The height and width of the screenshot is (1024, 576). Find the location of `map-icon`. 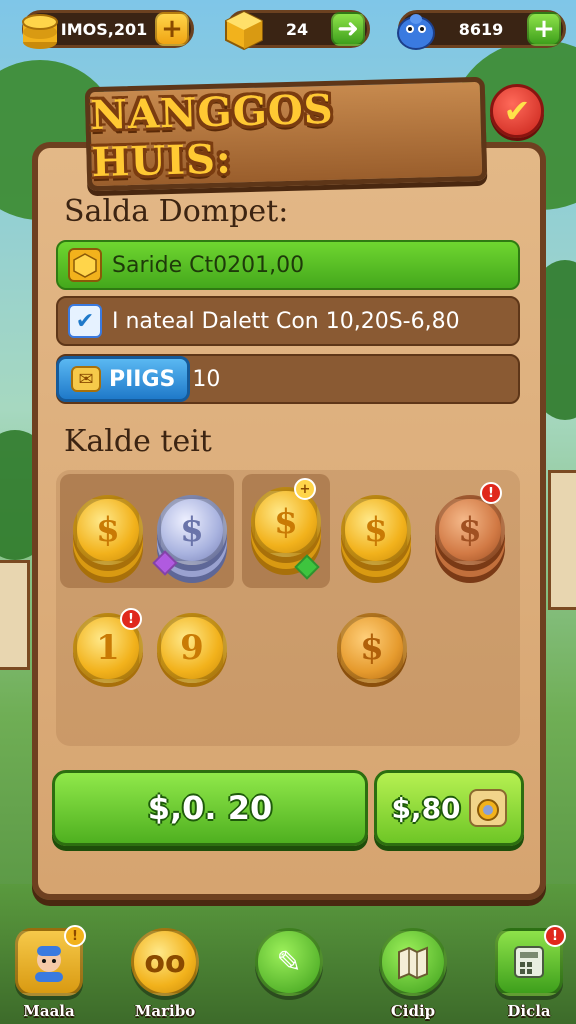

map-icon is located at coordinates (413, 962).